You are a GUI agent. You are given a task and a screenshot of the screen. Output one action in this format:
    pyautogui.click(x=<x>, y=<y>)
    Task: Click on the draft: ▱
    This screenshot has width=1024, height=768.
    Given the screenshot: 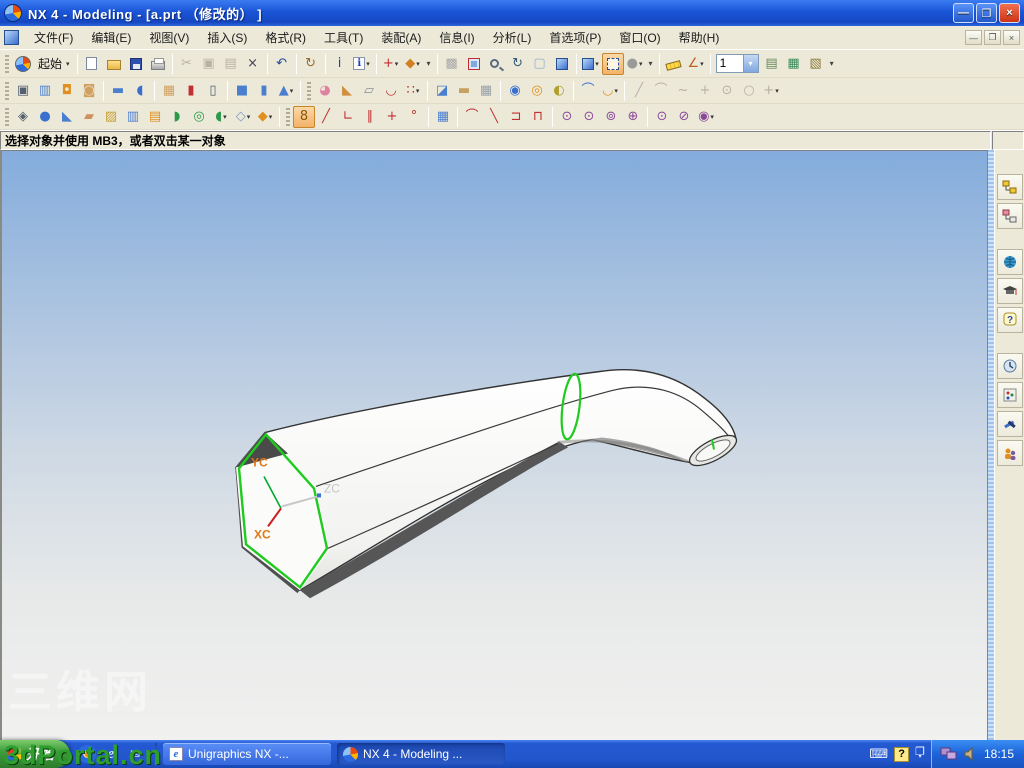 What is the action you would take?
    pyautogui.click(x=369, y=91)
    